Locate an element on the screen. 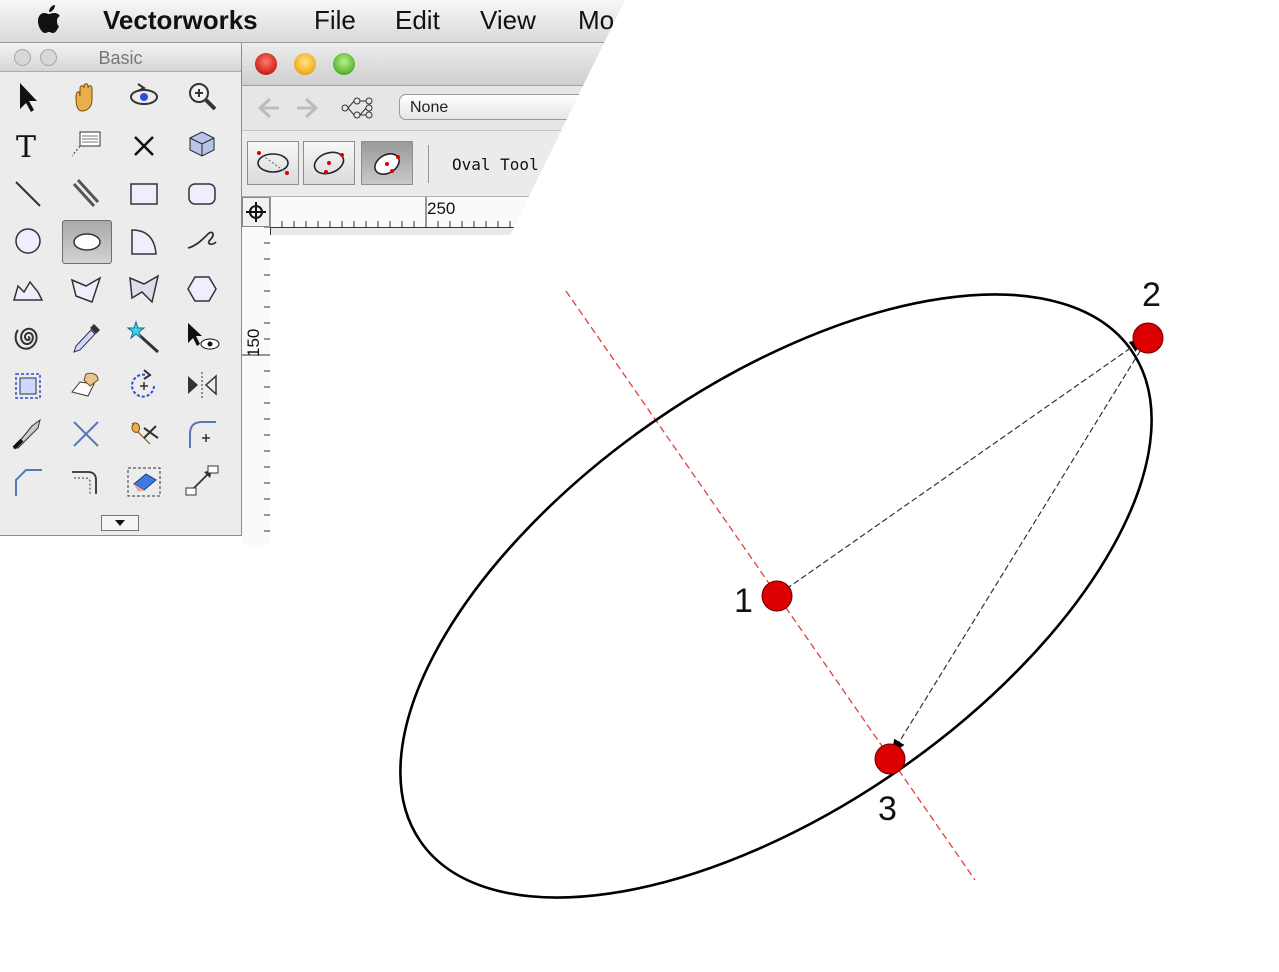  point-2-marker is located at coordinates (1148, 338).